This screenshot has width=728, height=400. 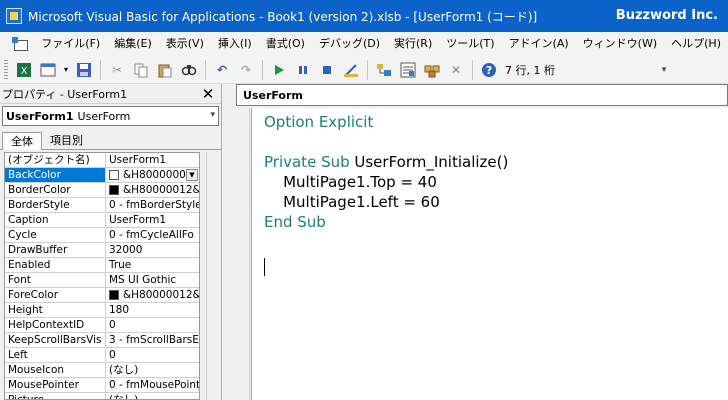 What do you see at coordinates (133, 44) in the screenshot?
I see `menu-edit: 編集(E)` at bounding box center [133, 44].